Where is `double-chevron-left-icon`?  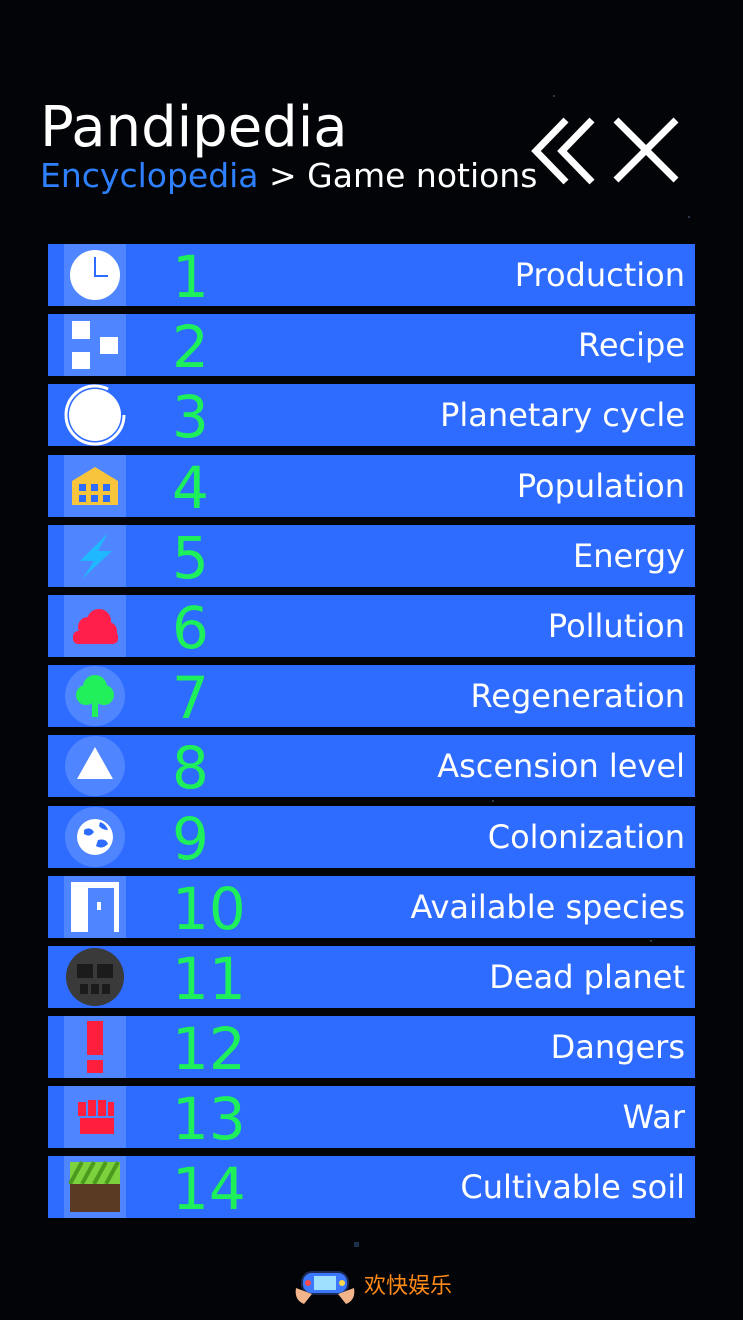
double-chevron-left-icon is located at coordinates (563, 151).